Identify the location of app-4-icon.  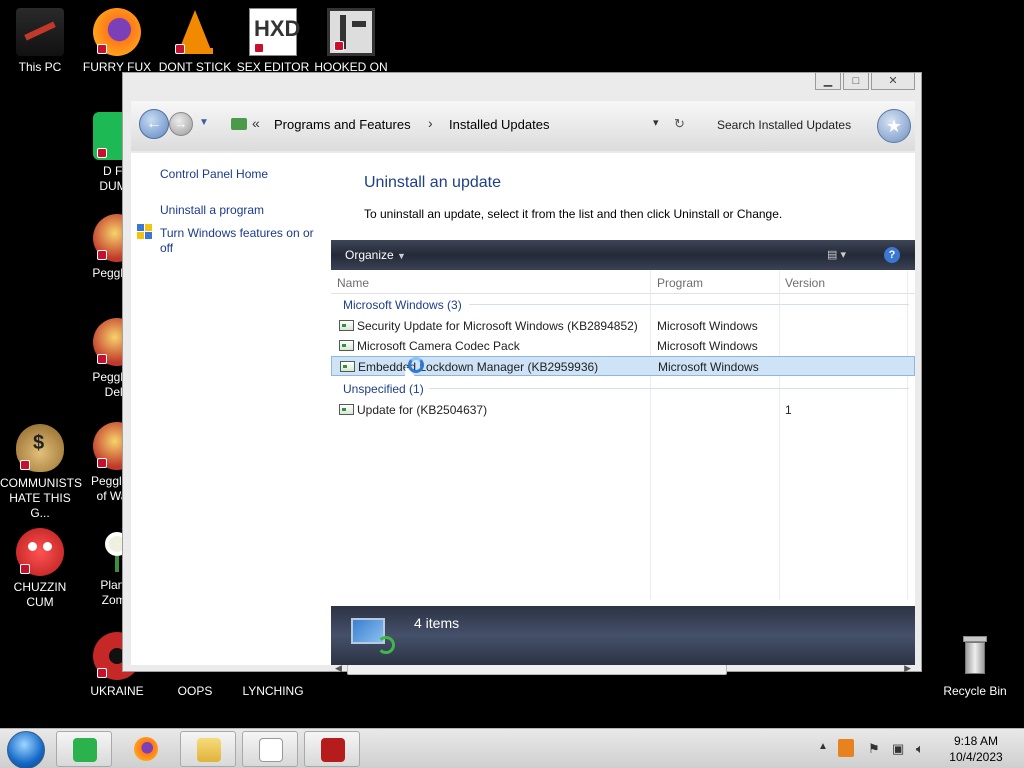
(271, 750).